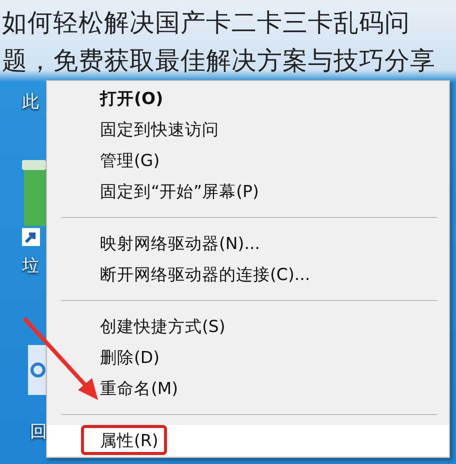  I want to click on menu-item: 属性(R), so click(248, 440).